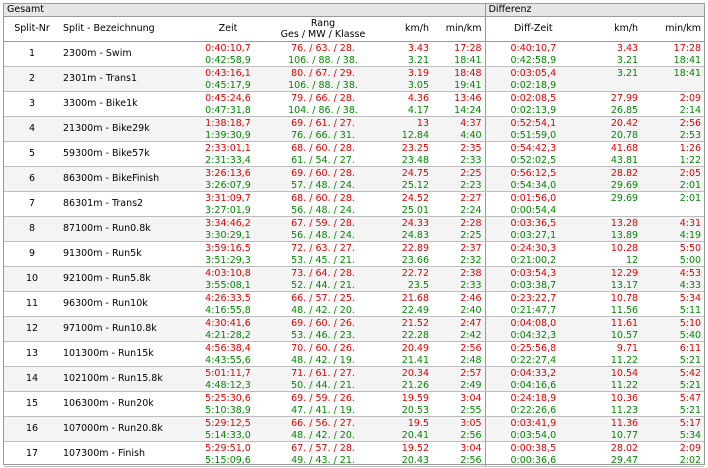 The image size is (708, 468). What do you see at coordinates (415, 385) in the screenshot?
I see `kmh-cell-second: 21.26` at bounding box center [415, 385].